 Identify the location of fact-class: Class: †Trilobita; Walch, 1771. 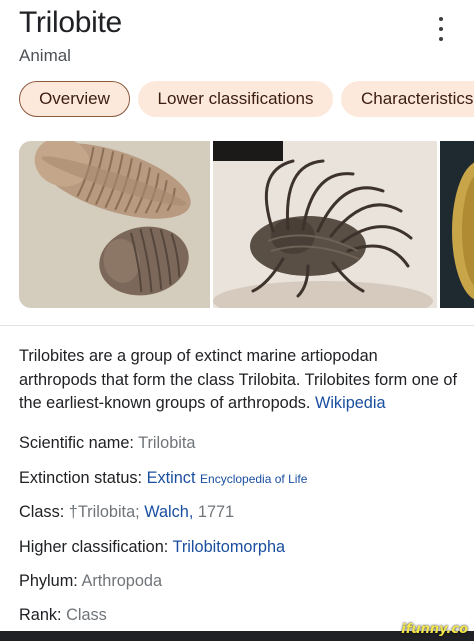
(126, 512).